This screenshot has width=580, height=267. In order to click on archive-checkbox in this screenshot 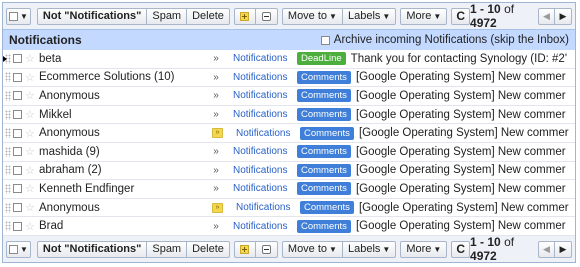, I will do `click(325, 40)`.